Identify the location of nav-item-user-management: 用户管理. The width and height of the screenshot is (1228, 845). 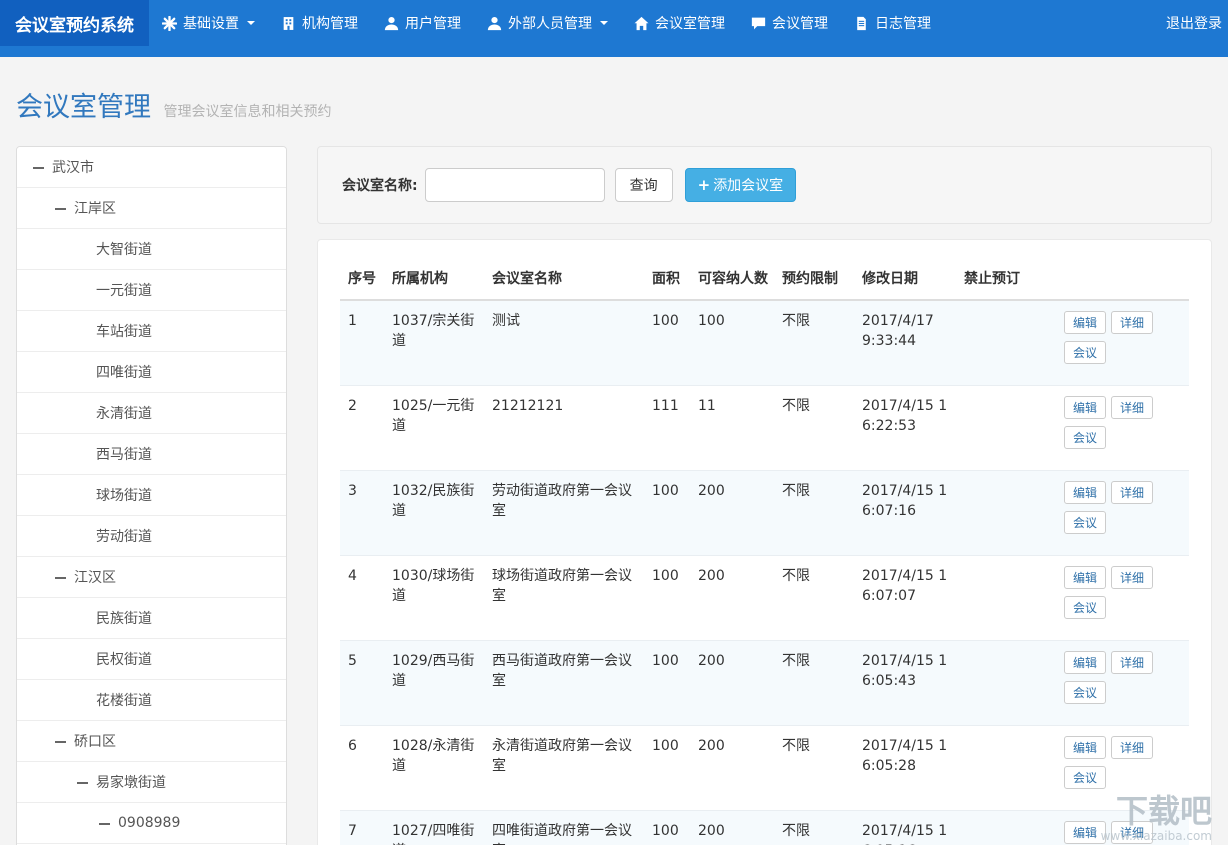
(422, 23).